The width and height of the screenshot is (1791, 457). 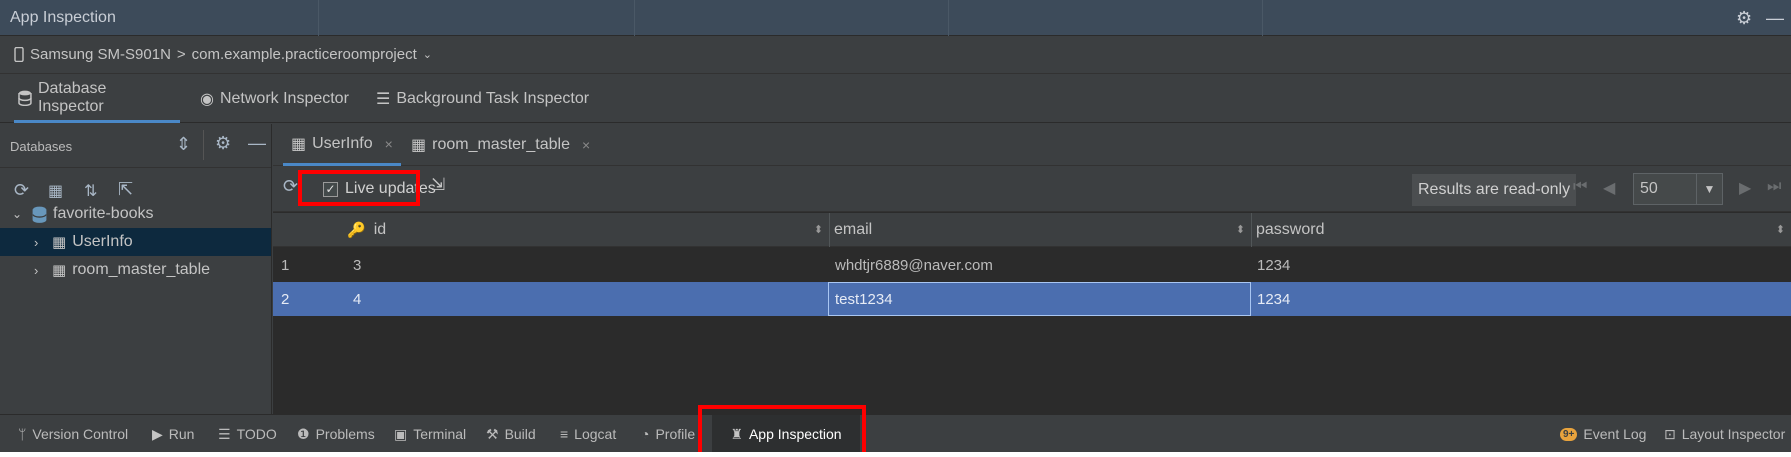 What do you see at coordinates (1039, 299) in the screenshot?
I see `cell-email: test1234` at bounding box center [1039, 299].